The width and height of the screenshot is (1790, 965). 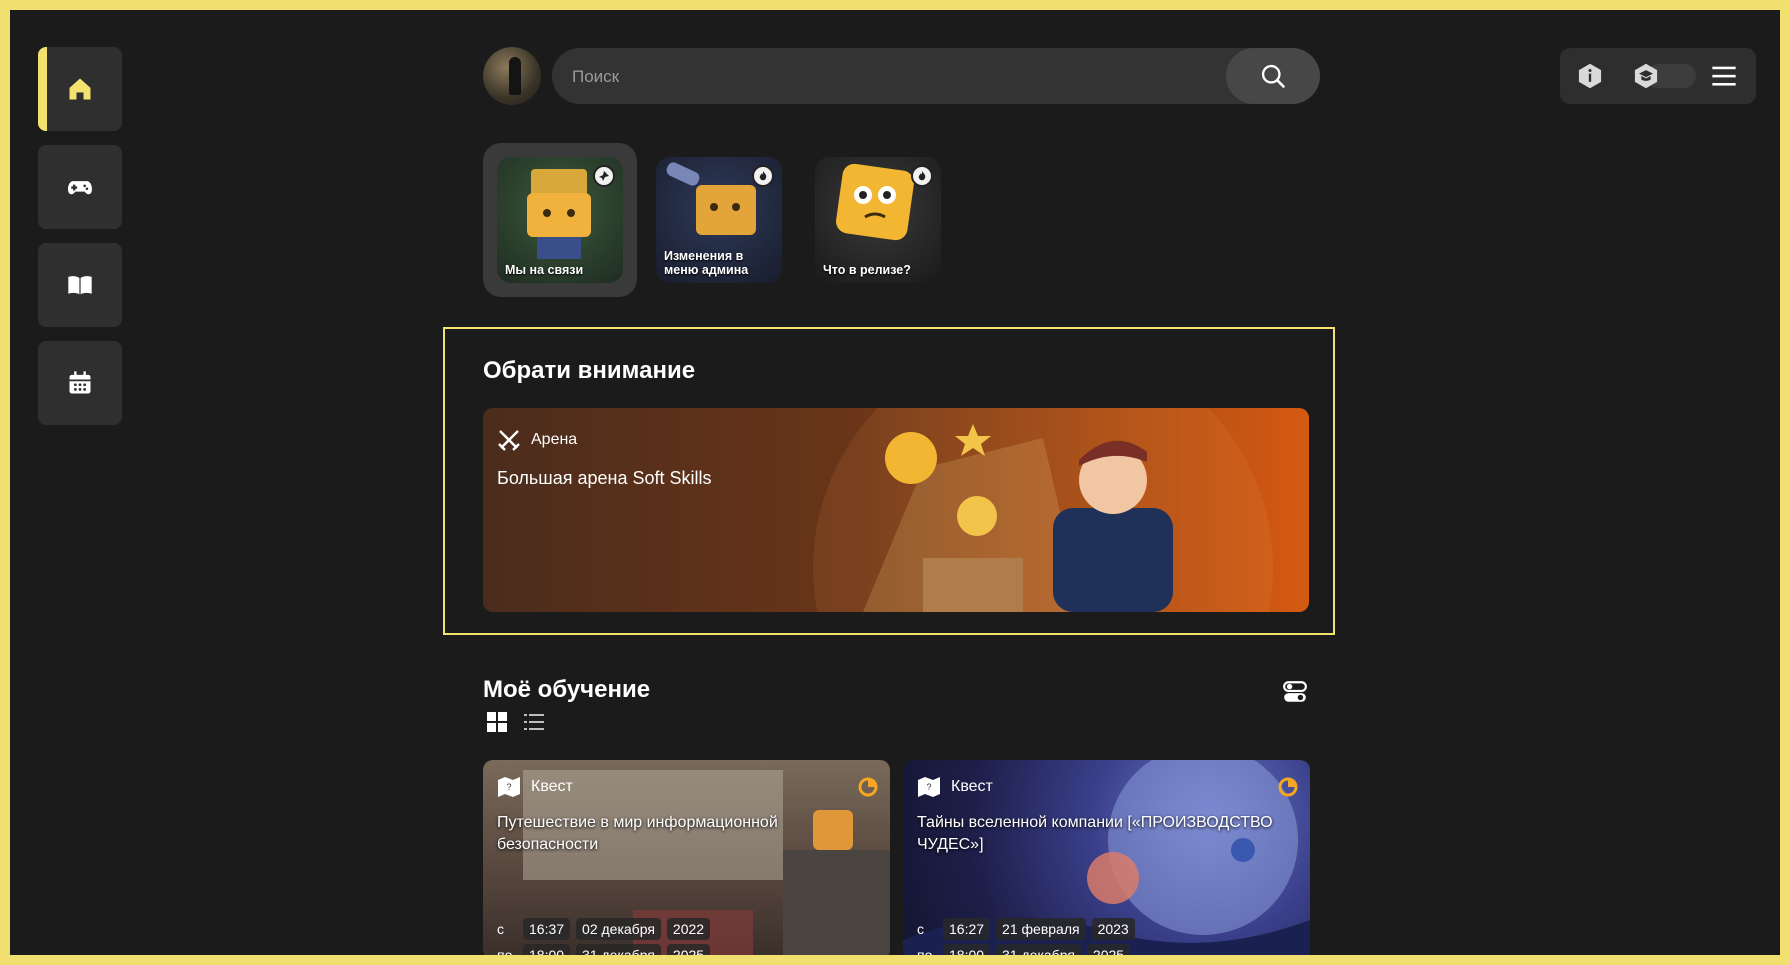 I want to click on gamepad-icon, so click(x=80, y=188).